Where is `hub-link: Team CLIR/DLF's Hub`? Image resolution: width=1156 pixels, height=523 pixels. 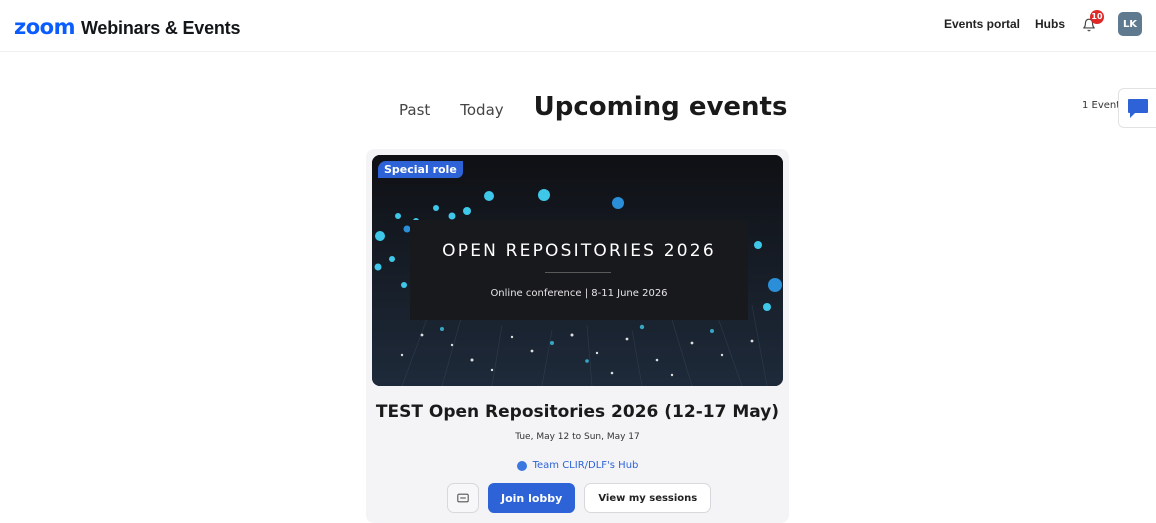 hub-link: Team CLIR/DLF's Hub is located at coordinates (577, 465).